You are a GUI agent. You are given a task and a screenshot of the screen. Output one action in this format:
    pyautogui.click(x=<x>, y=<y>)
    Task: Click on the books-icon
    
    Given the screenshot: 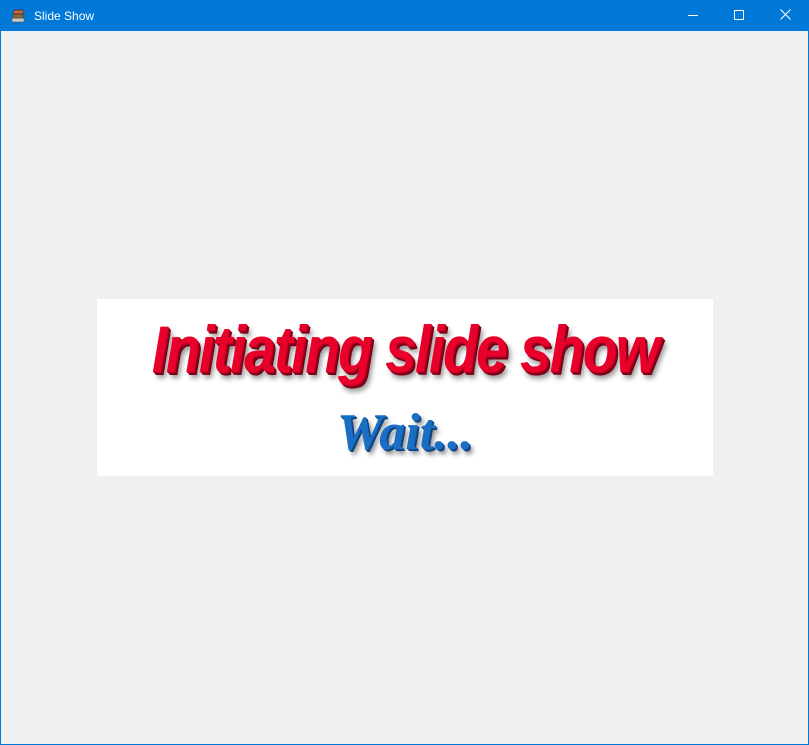 What is the action you would take?
    pyautogui.click(x=18, y=16)
    